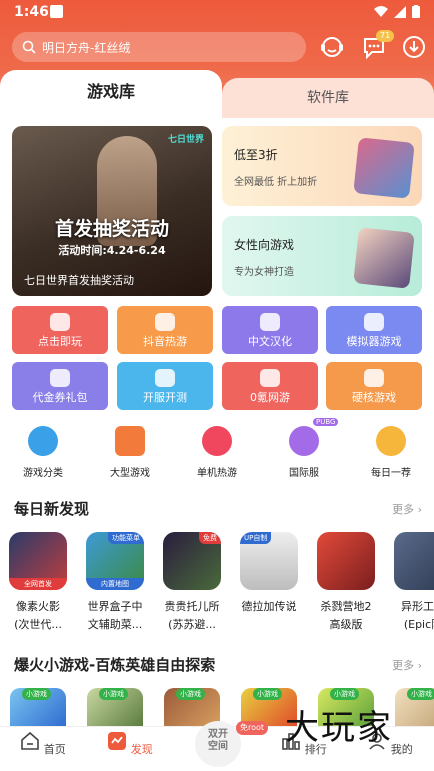 The image size is (434, 771). What do you see at coordinates (400, 11) in the screenshot?
I see `signal-icon` at bounding box center [400, 11].